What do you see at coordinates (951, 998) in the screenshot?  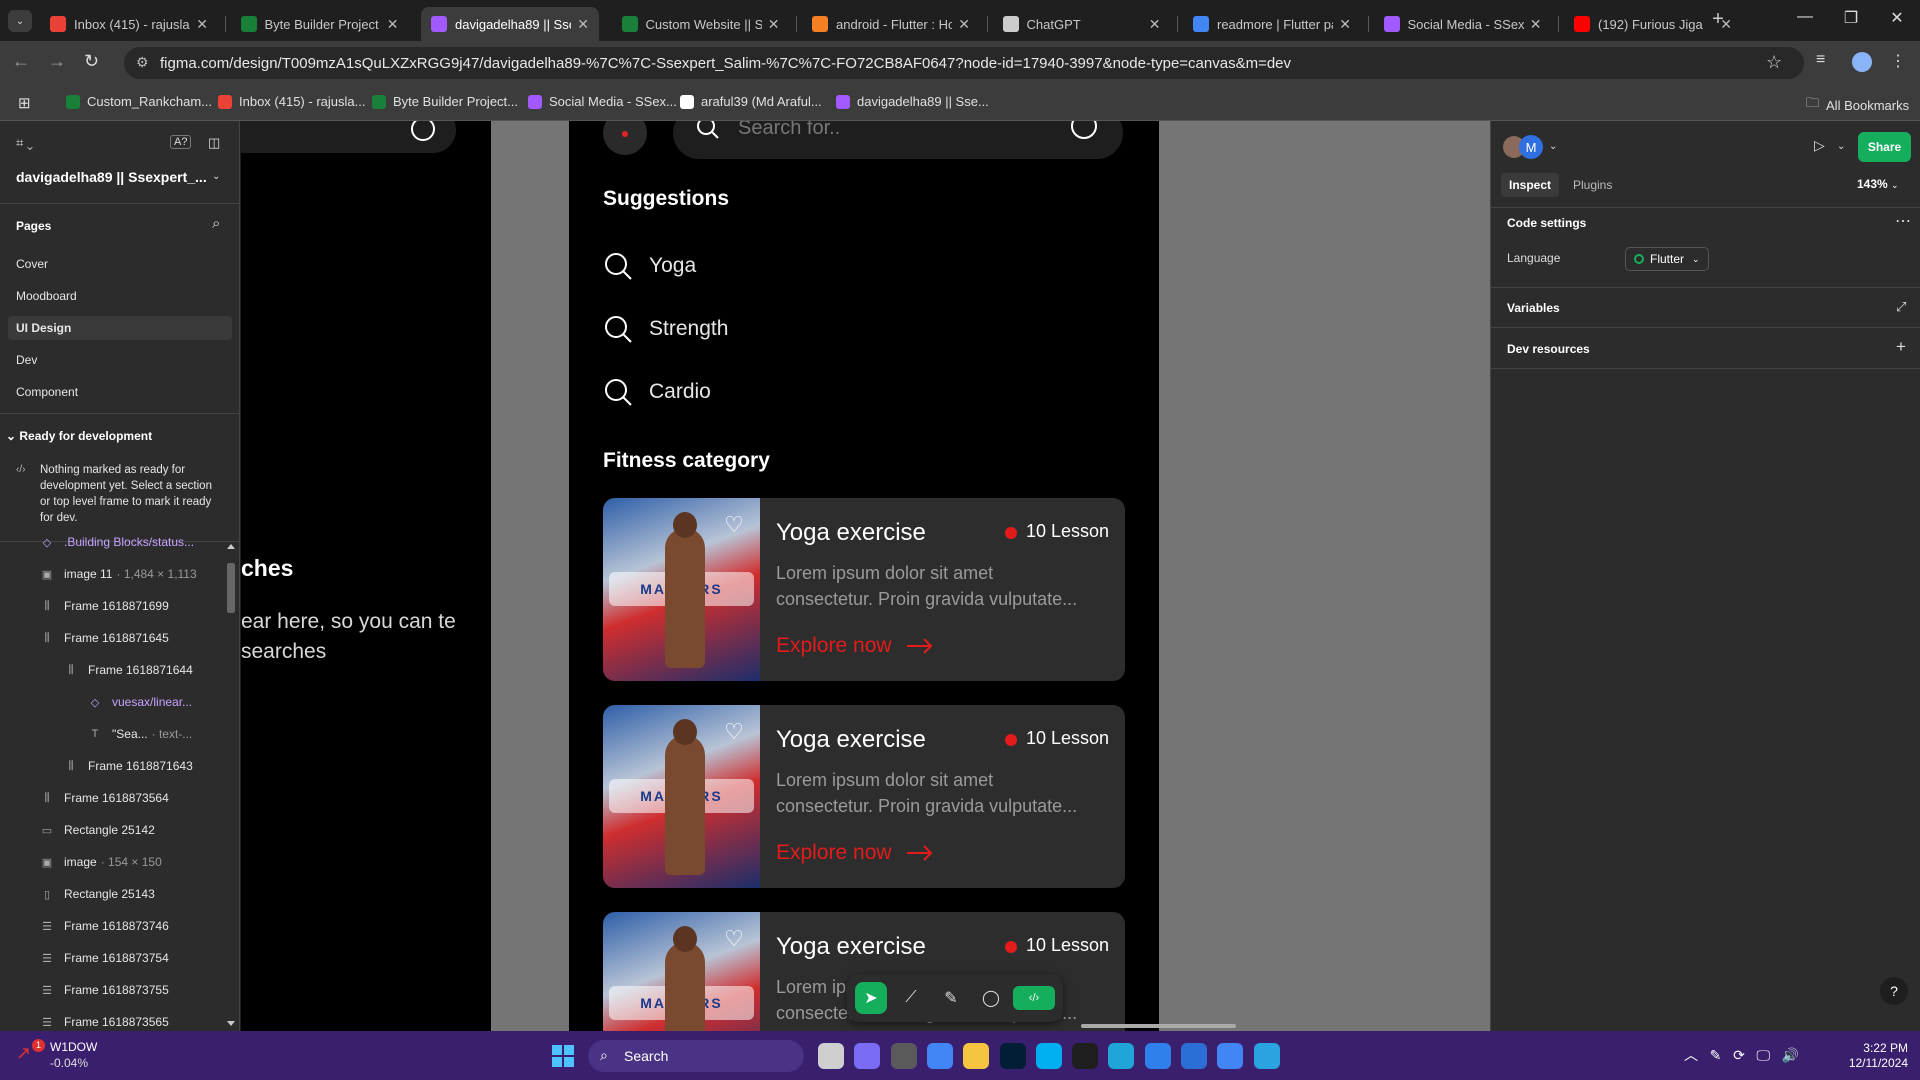 I see `annotate-tool-icon: ✎` at bounding box center [951, 998].